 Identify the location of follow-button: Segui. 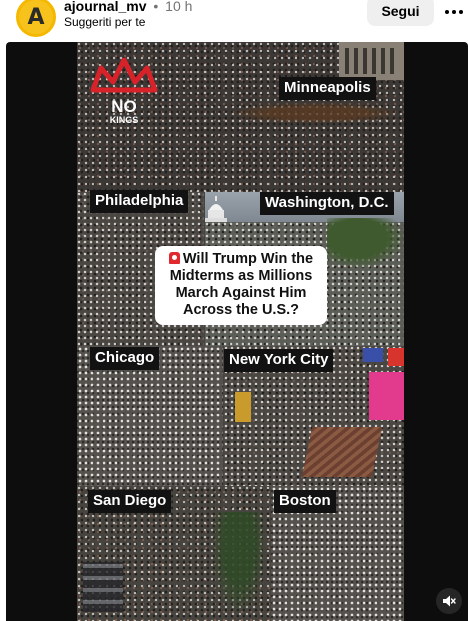
(400, 13).